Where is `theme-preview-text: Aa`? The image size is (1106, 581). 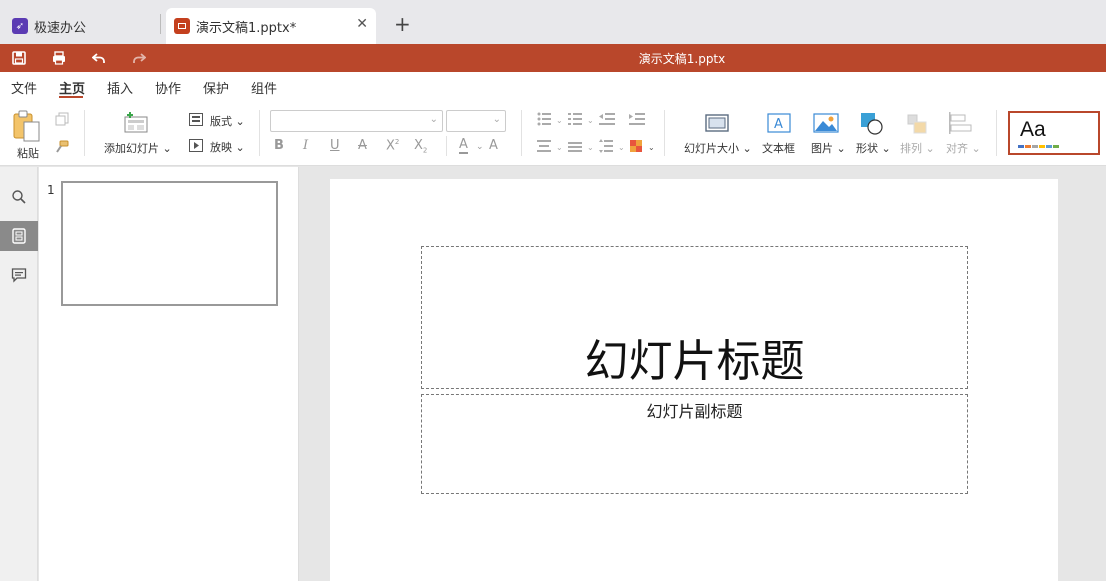
theme-preview-text: Aa is located at coordinates (1033, 129).